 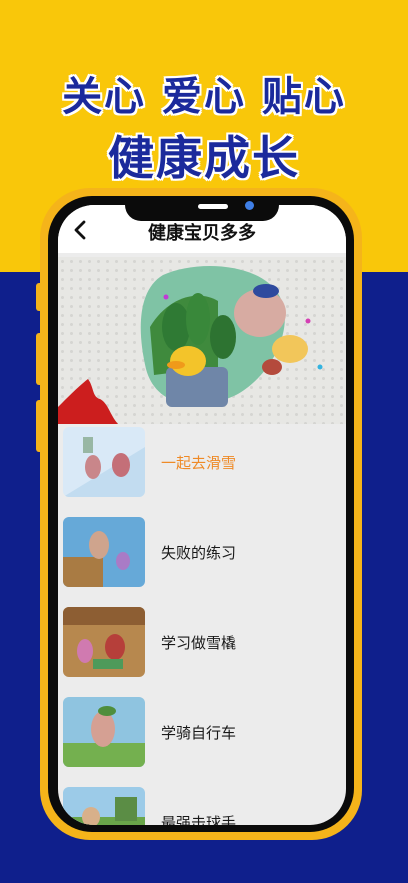 I want to click on bird-character, so click(x=290, y=349).